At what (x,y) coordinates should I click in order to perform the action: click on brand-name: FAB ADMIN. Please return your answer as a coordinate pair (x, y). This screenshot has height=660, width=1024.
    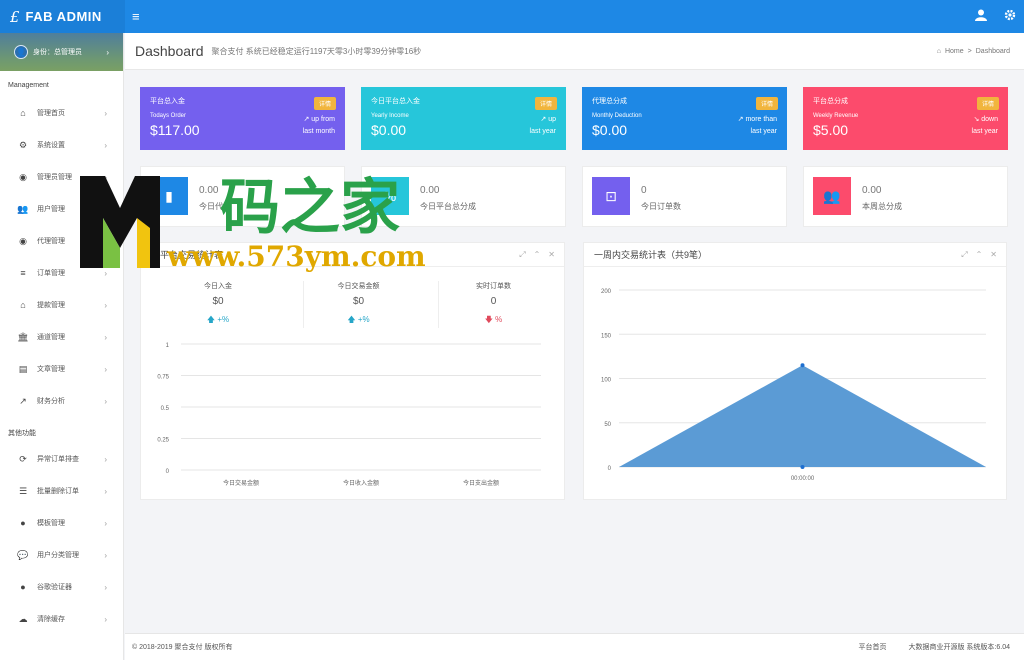
    Looking at the image, I should click on (63, 16).